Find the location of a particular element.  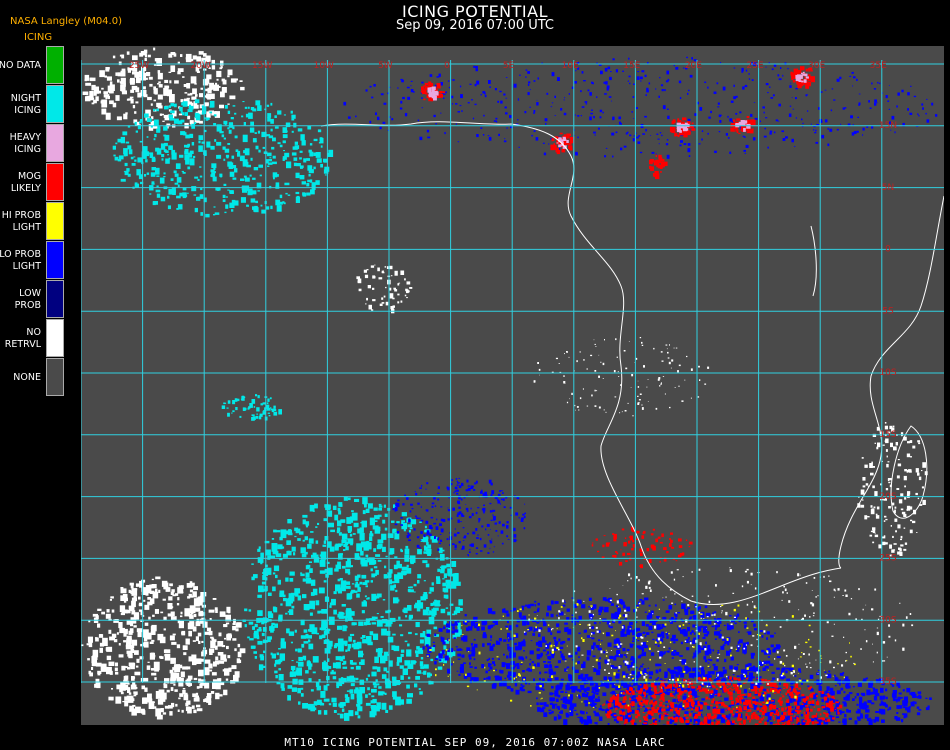

lon-label: 20E is located at coordinates (693, 66).